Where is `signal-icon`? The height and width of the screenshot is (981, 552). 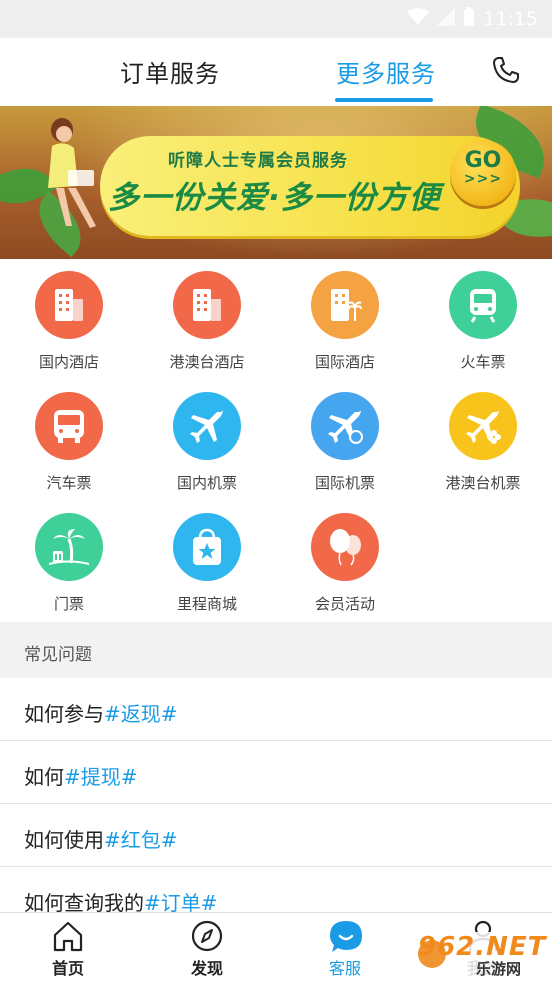 signal-icon is located at coordinates (446, 19).